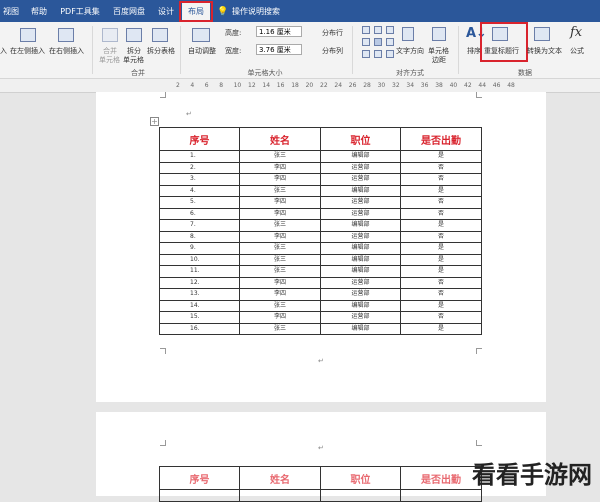 Image resolution: width=600 pixels, height=502 pixels. Describe the element at coordinates (366, 42) in the screenshot. I see `align-middle-left-icon` at that location.